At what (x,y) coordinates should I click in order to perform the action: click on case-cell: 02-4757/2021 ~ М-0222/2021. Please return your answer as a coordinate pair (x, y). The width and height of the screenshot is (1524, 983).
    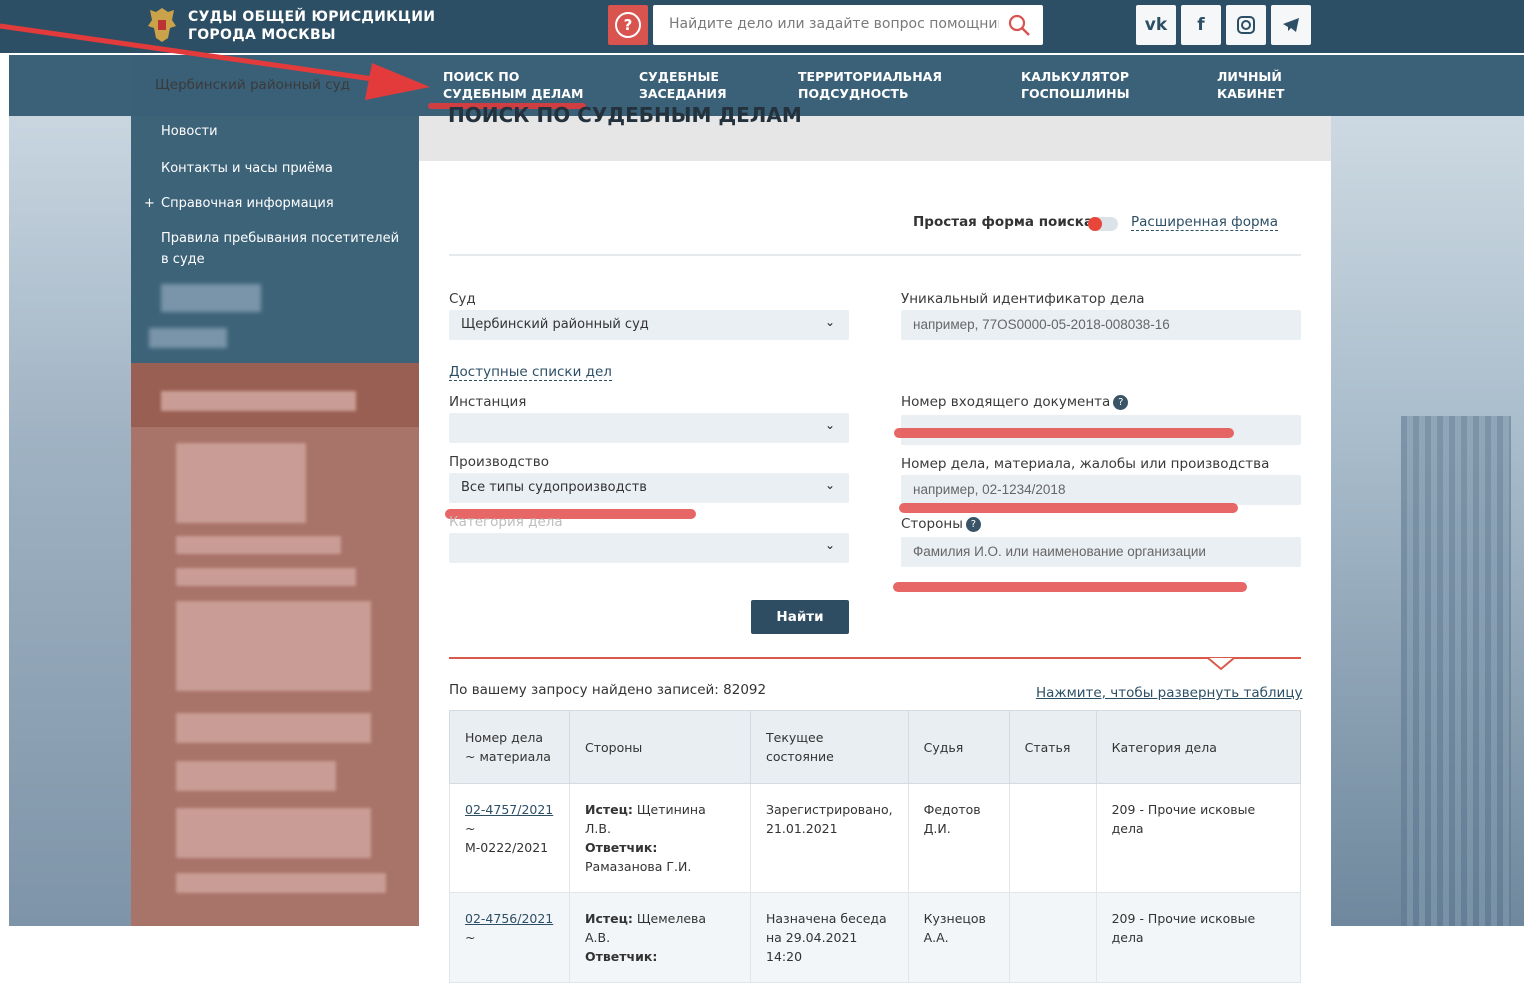
    Looking at the image, I should click on (509, 838).